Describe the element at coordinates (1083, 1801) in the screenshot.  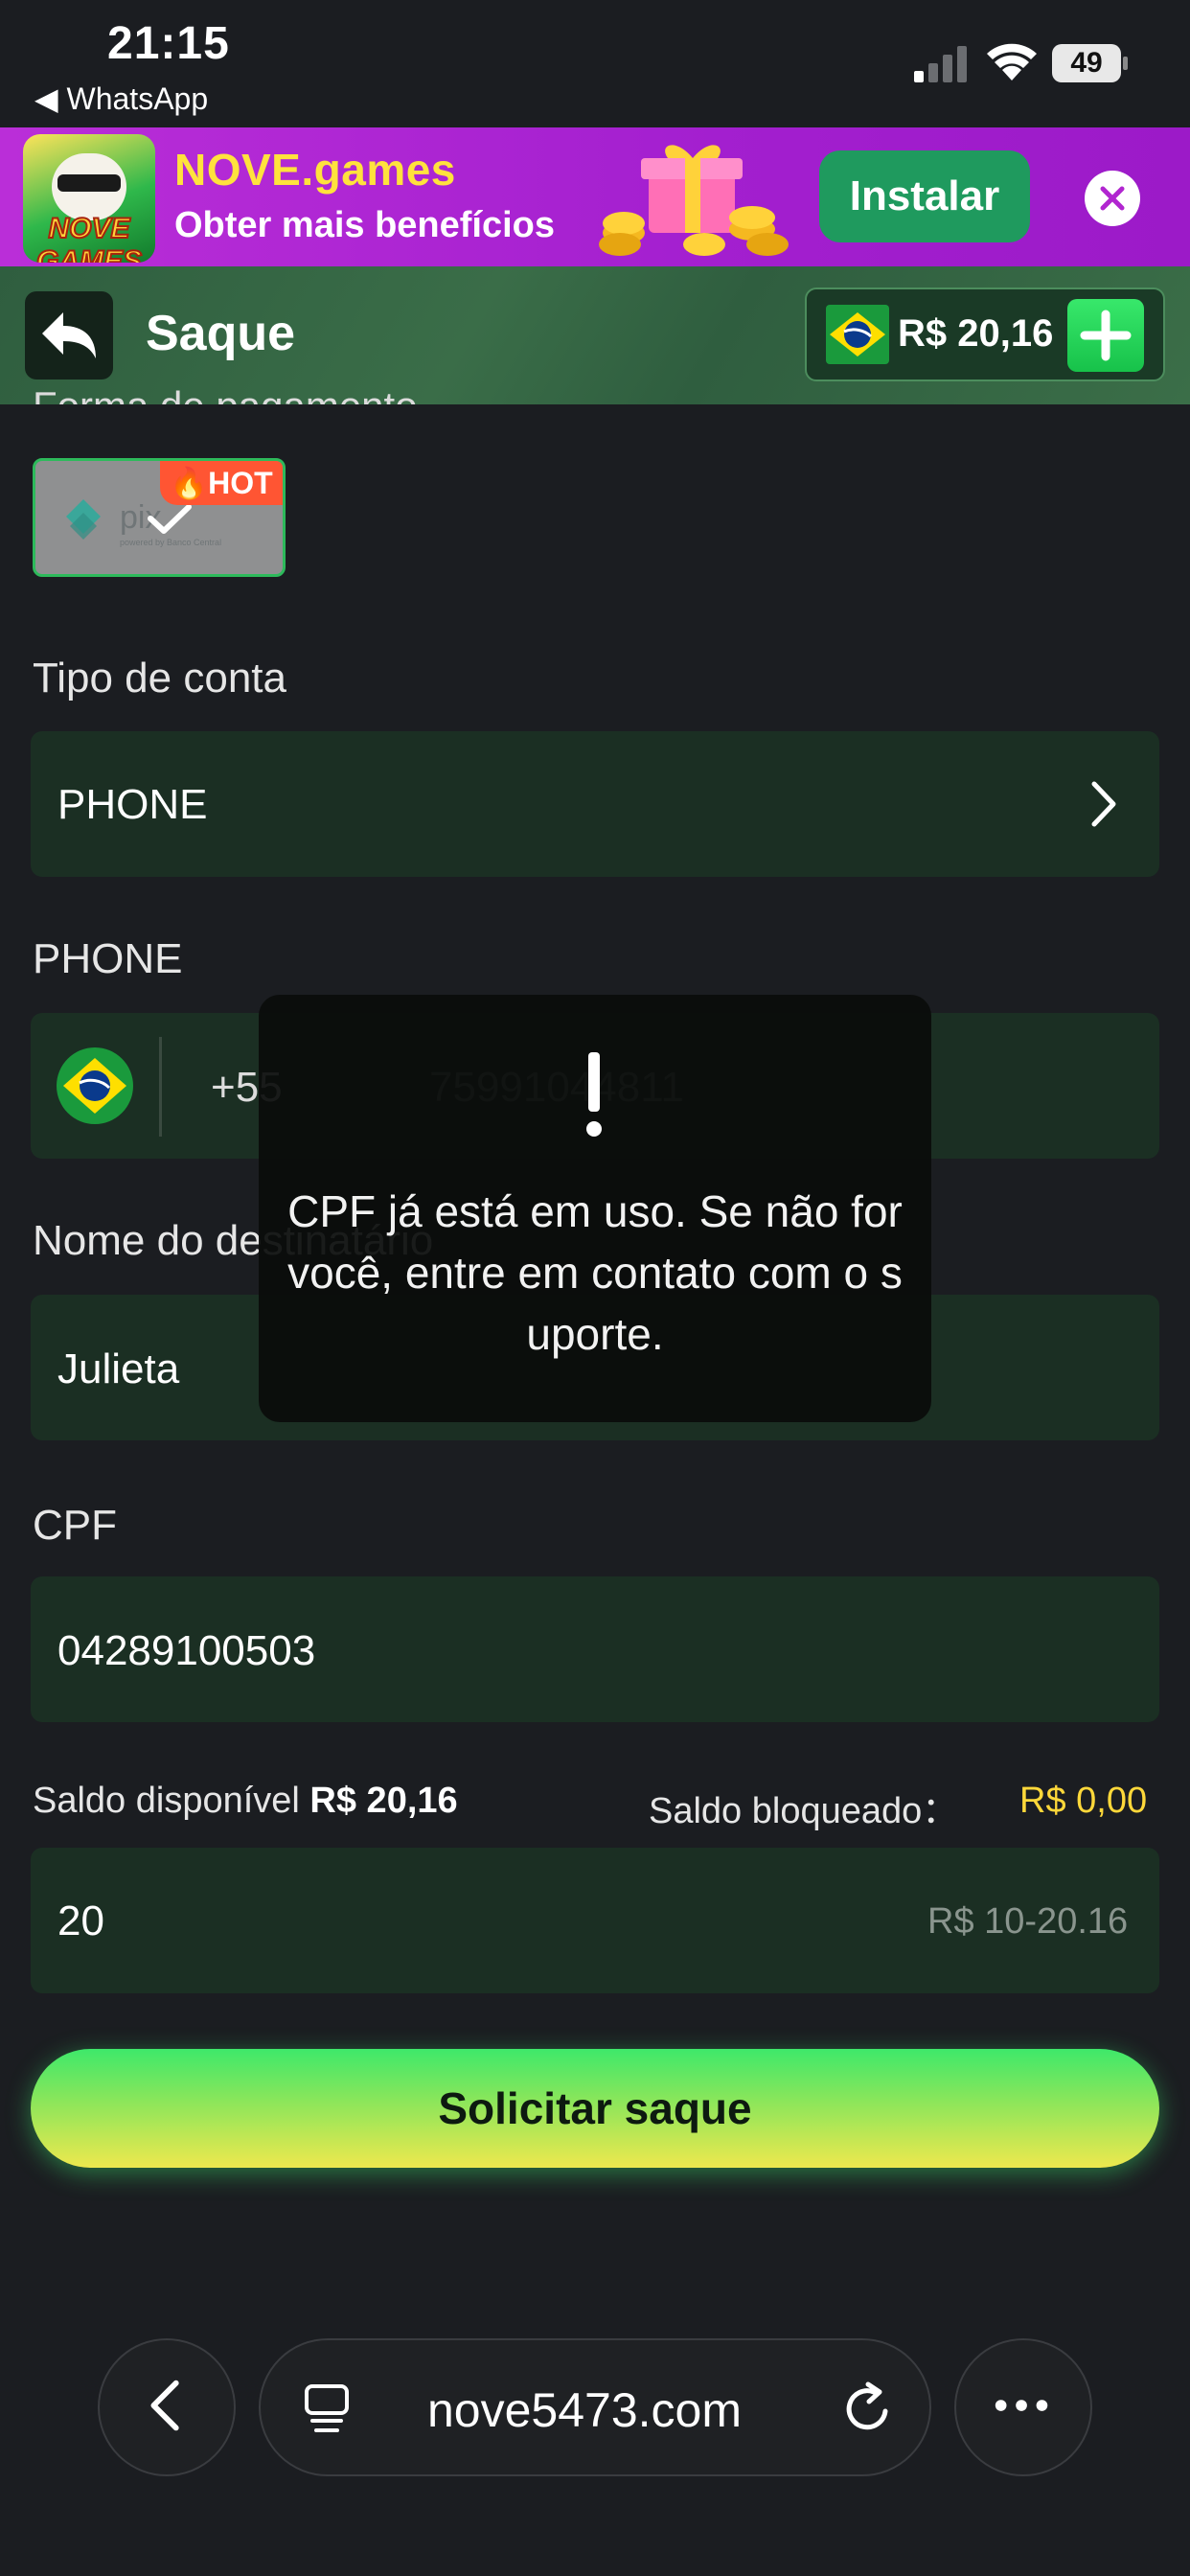
I see `blocked-balance-value: R$ 0,00` at that location.